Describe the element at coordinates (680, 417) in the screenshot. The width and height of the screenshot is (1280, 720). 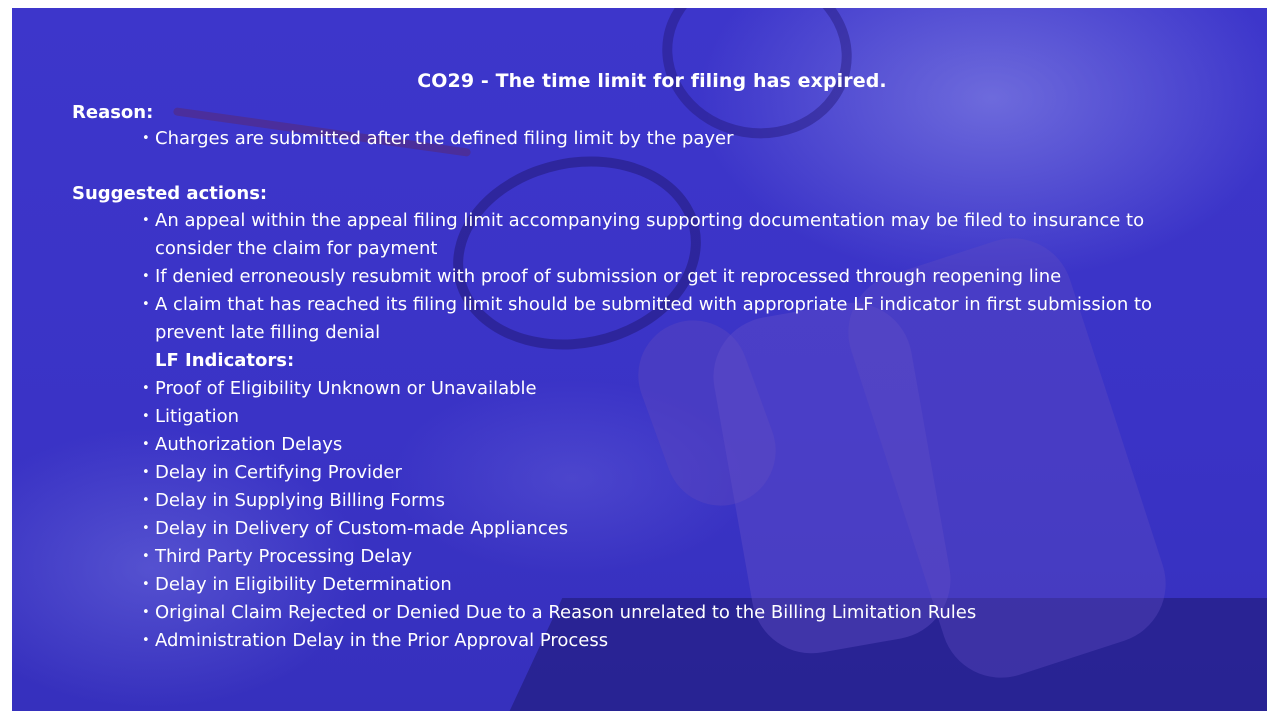
I see `lf-indicator-item: • Litigation` at that location.